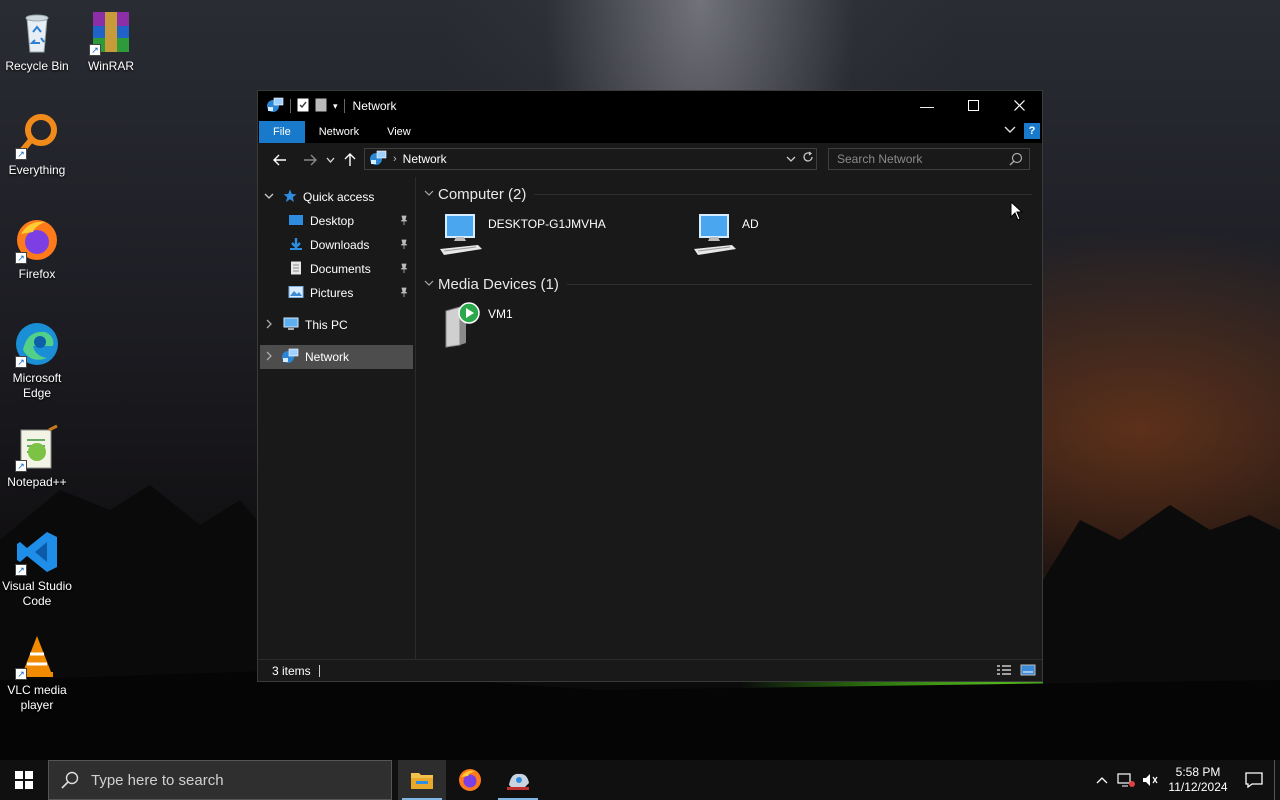 The image size is (1280, 800). What do you see at coordinates (565, 240) in the screenshot?
I see `network-item-computer: DESKTOP-G1JMVHA` at bounding box center [565, 240].